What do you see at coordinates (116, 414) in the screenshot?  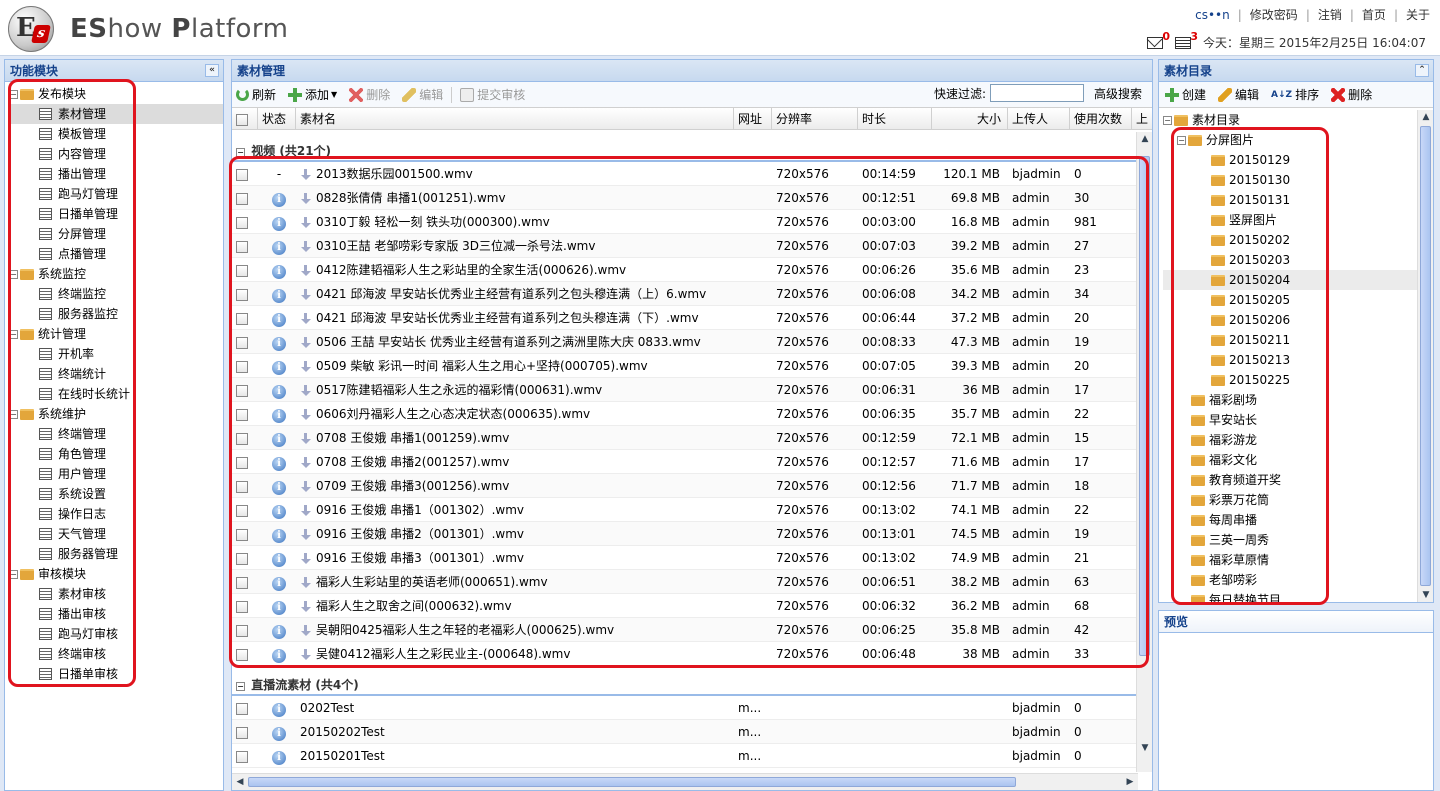 I see `tree-group-maintenance: − 系统维护` at bounding box center [116, 414].